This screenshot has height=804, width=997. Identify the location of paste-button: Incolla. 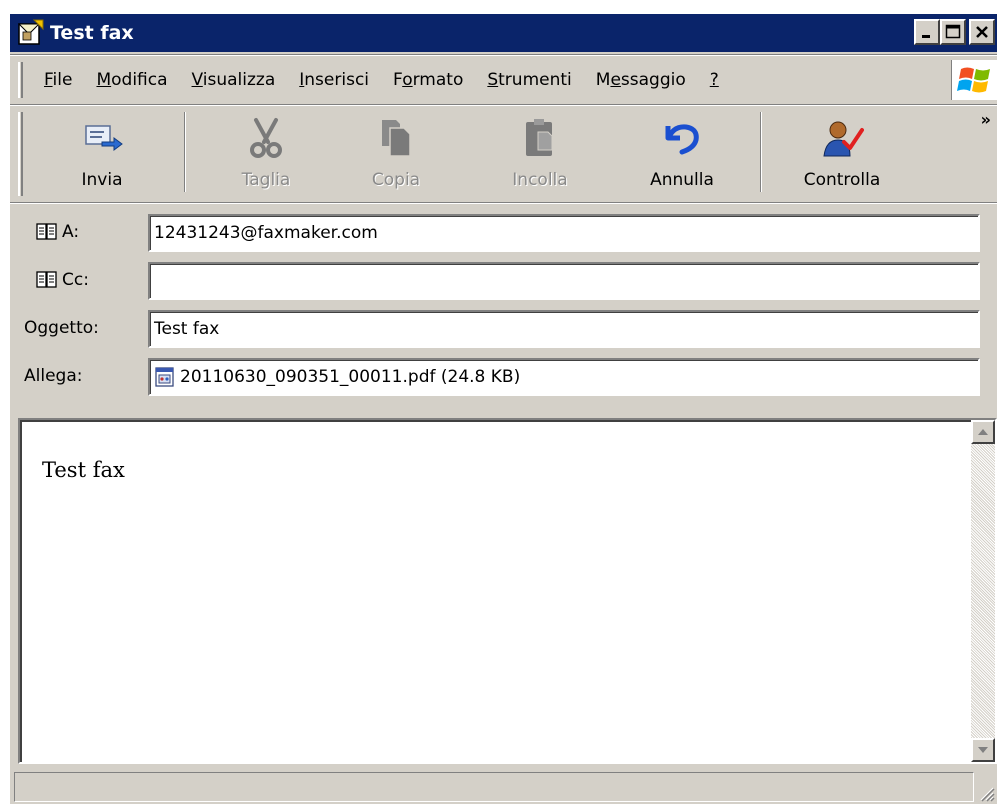
(540, 154).